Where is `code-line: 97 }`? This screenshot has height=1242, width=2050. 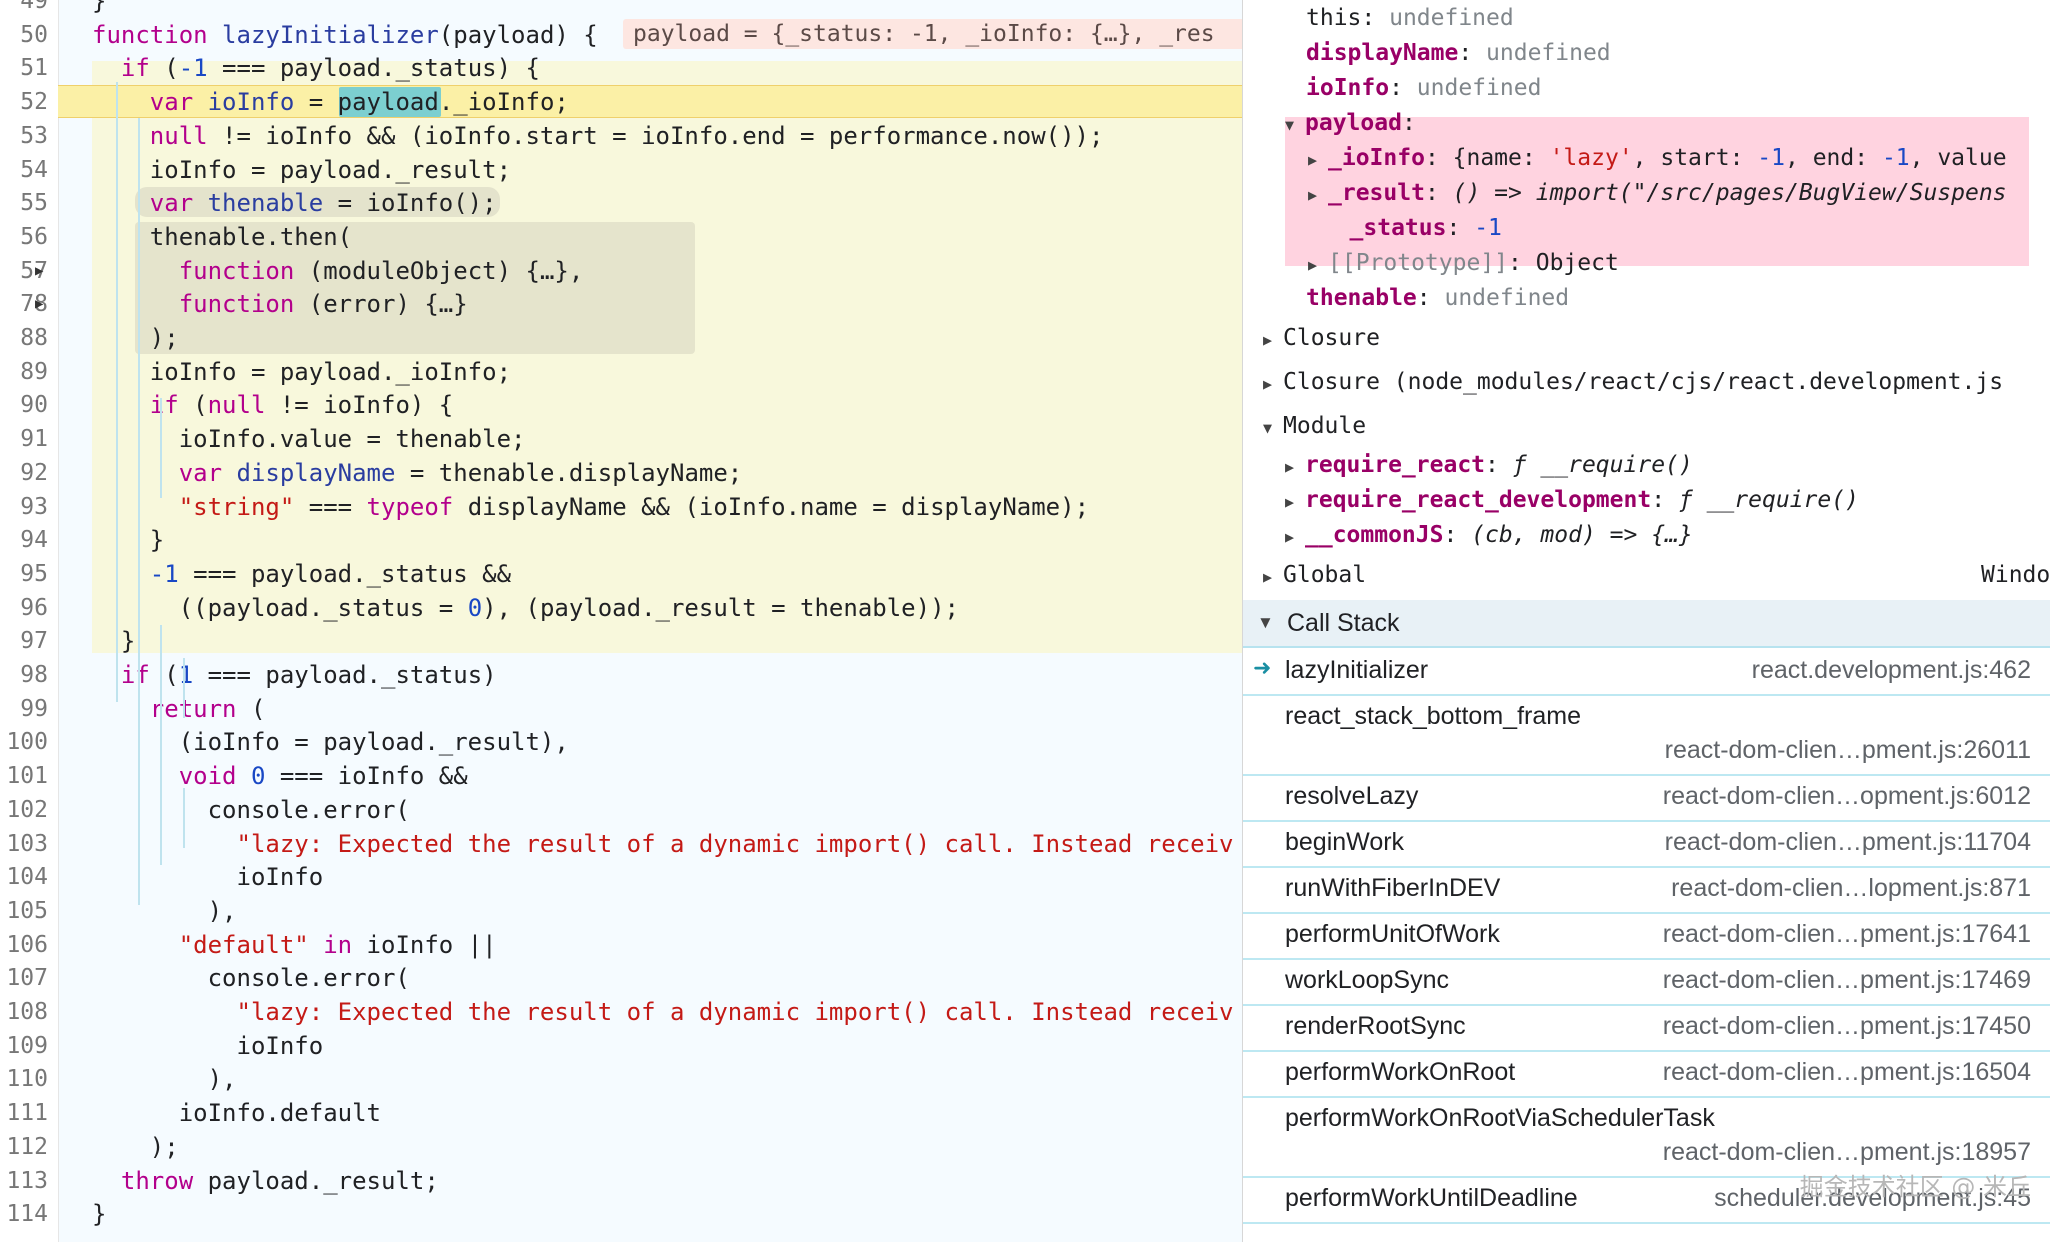 code-line: 97 } is located at coordinates (621, 641).